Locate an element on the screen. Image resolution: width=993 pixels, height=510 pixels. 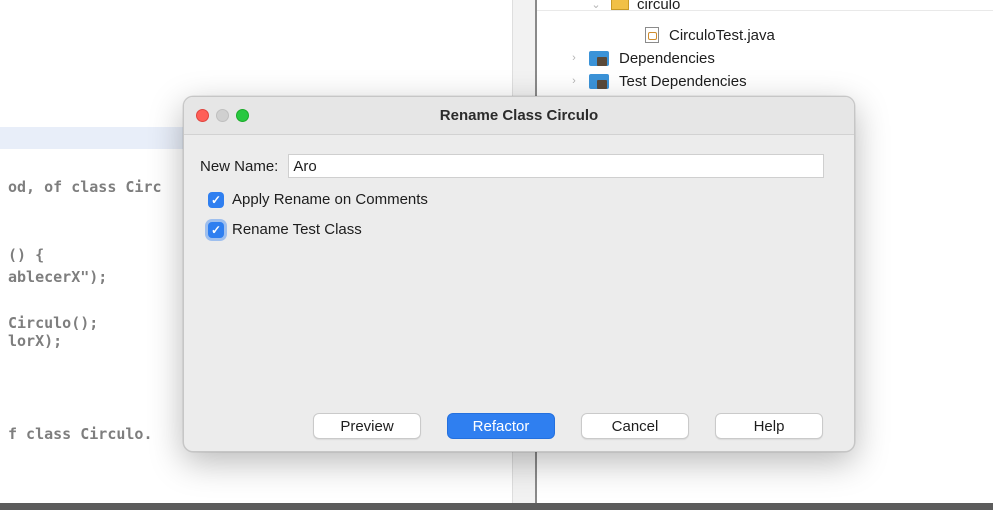
dialog-title: Rename Class Circulo is located at coordinates (519, 115).